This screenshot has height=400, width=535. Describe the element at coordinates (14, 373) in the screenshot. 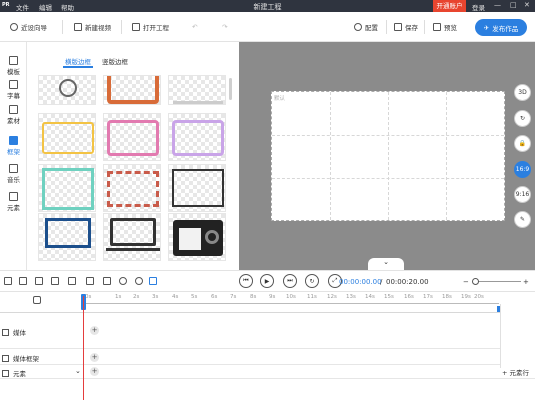

I see `track-label: 元素` at that location.